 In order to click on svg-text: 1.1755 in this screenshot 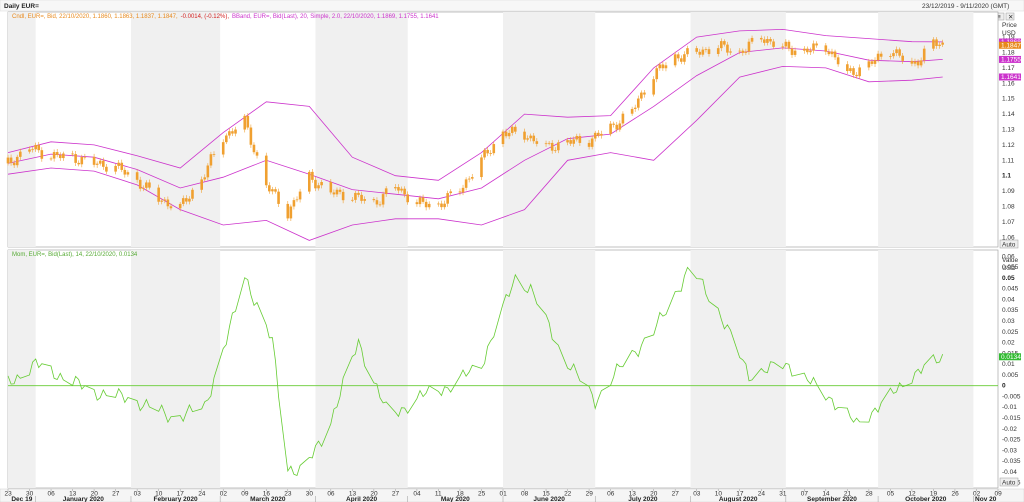, I will do `click(1011, 59)`.